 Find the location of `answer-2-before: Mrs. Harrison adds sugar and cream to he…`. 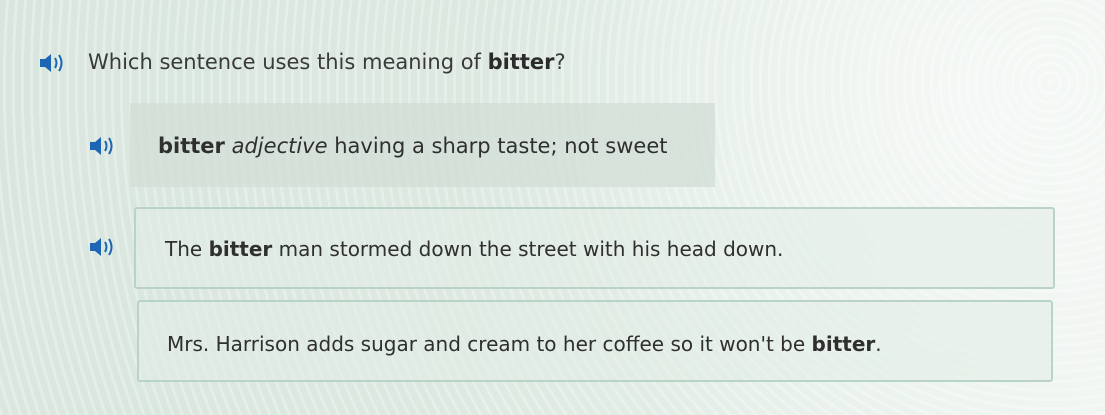

answer-2-before: Mrs. Harrison adds sugar and cream to he… is located at coordinates (489, 344).